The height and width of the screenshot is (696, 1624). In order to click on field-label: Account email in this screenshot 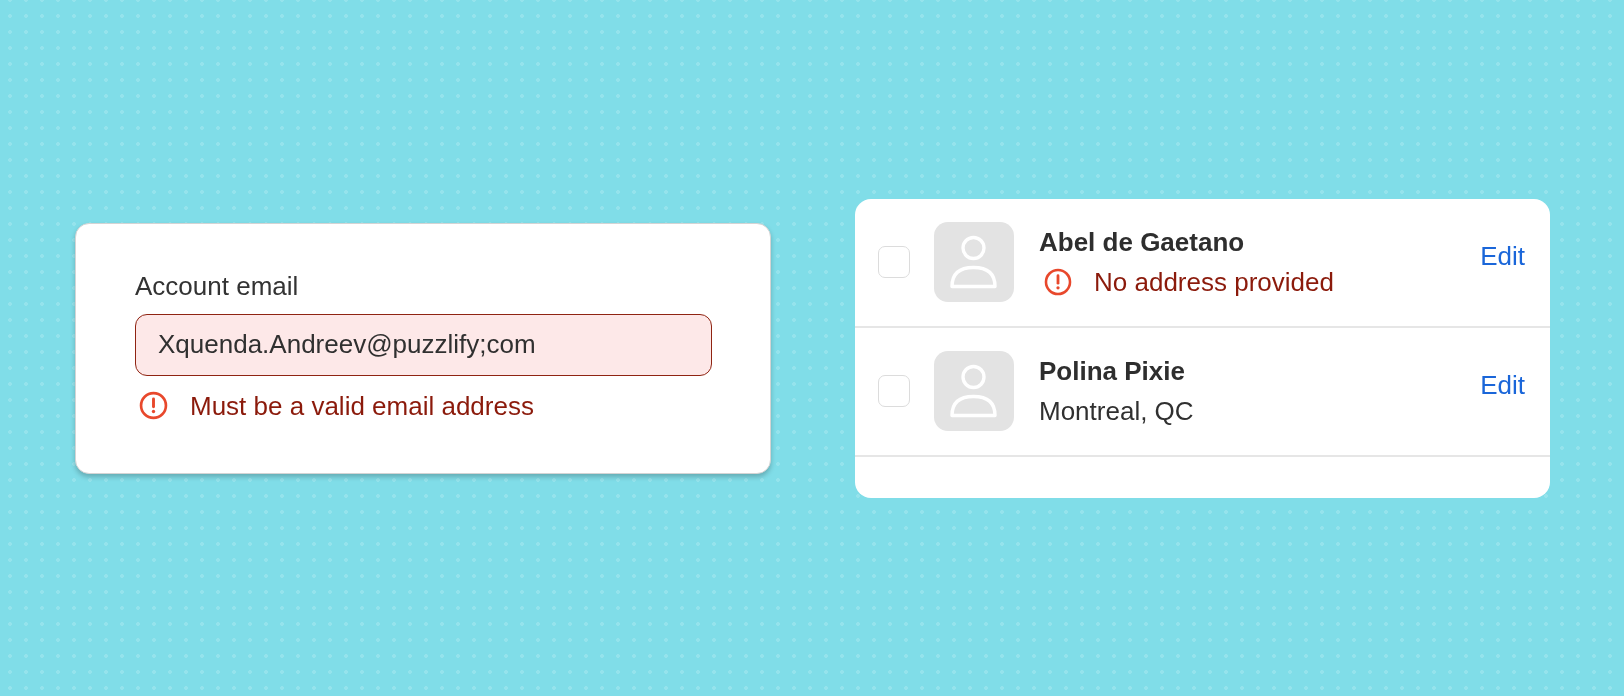, I will do `click(217, 285)`.